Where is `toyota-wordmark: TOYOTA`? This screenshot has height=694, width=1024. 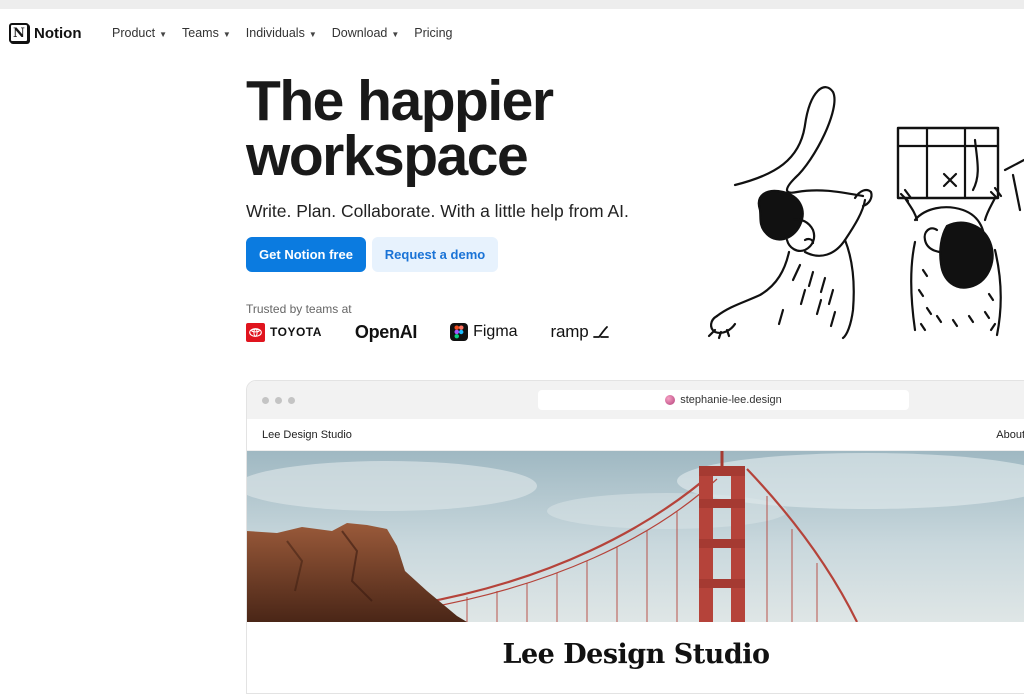 toyota-wordmark: TOYOTA is located at coordinates (296, 332).